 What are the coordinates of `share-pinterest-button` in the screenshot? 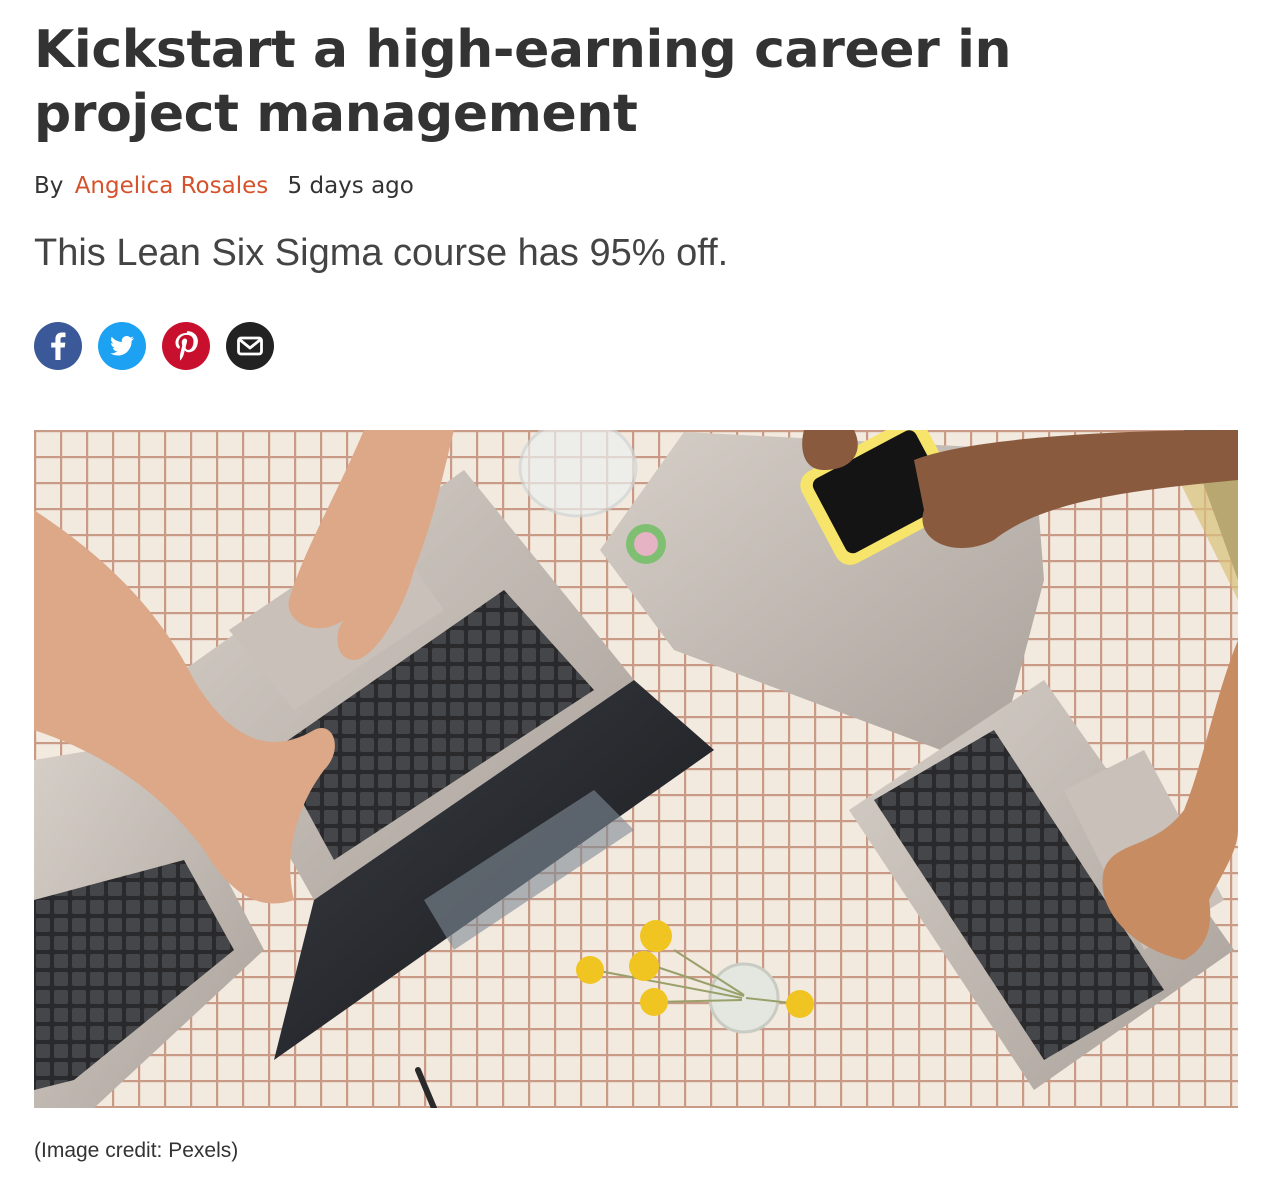 It's located at (186, 346).